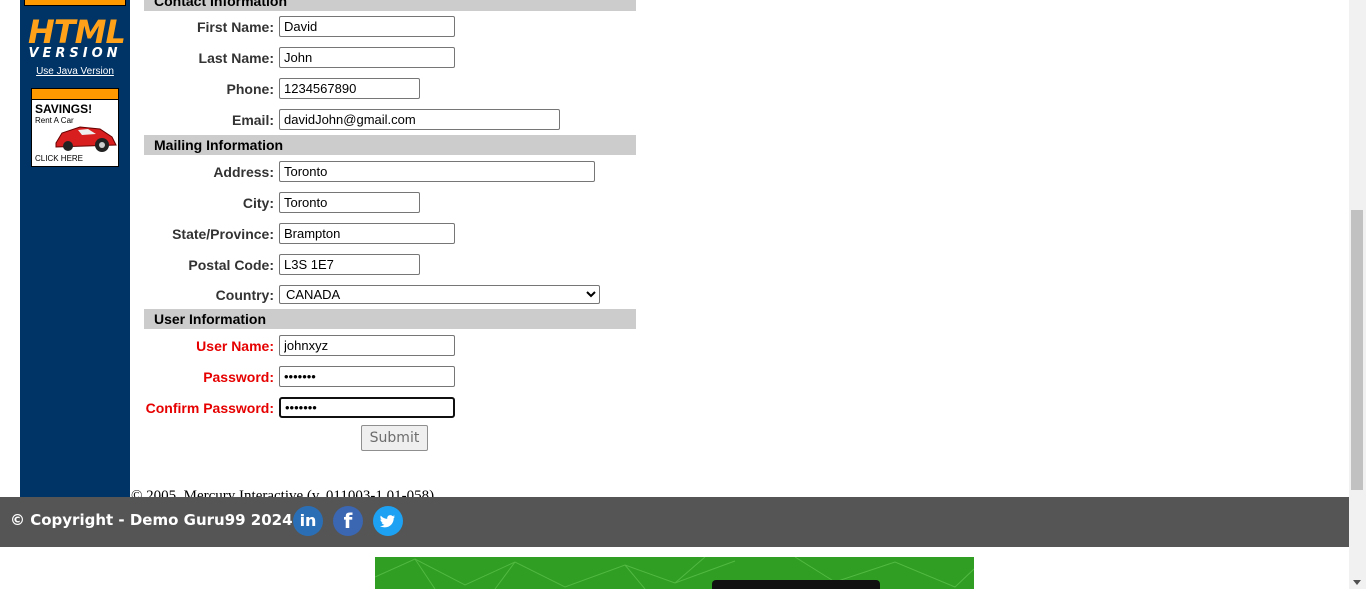 The height and width of the screenshot is (589, 1366). I want to click on state-province-input, so click(367, 233).